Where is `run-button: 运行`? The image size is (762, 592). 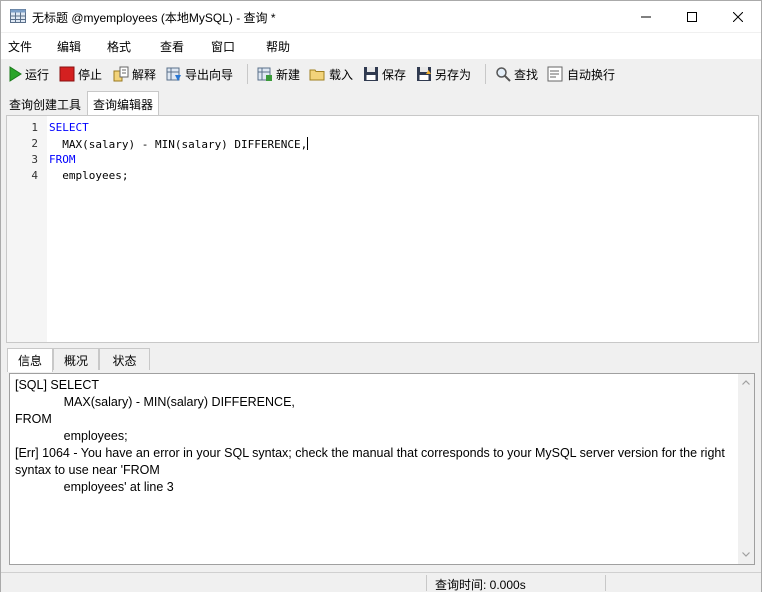
run-button: 运行 is located at coordinates (28, 74).